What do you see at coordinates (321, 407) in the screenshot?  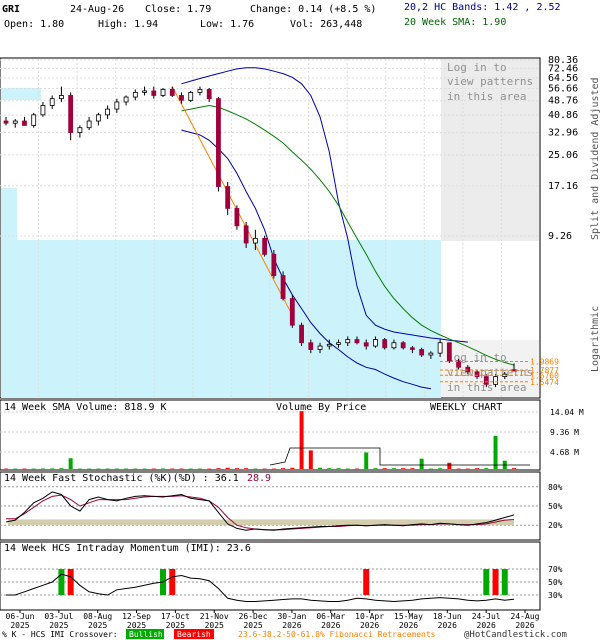 I see `volume-by-price-label: Volume By Price` at bounding box center [321, 407].